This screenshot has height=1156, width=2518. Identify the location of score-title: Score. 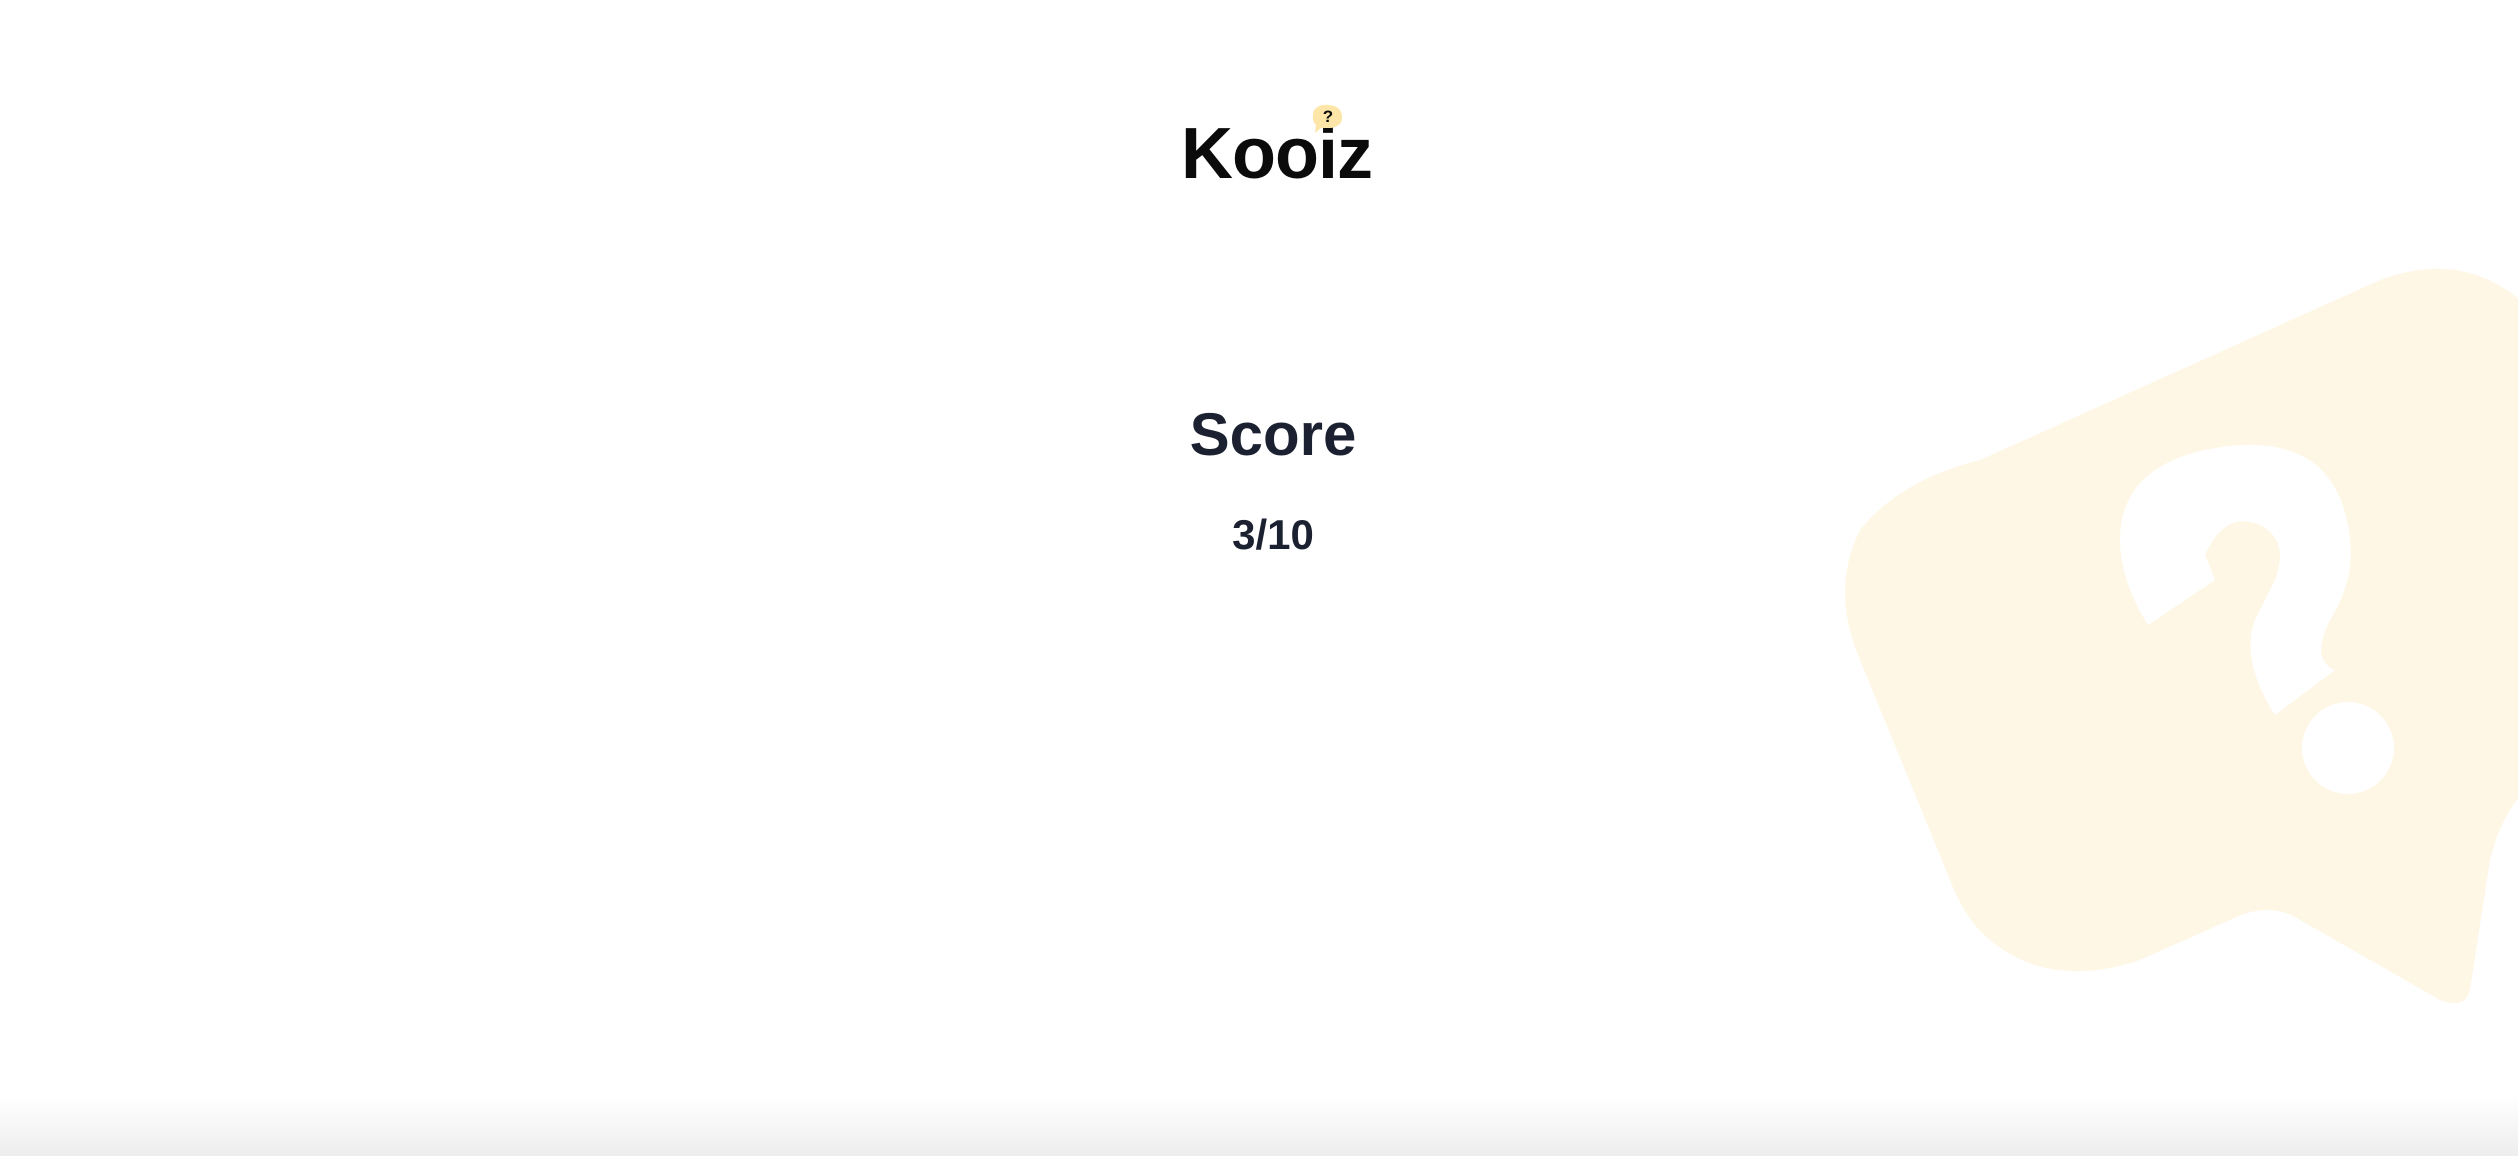
(1273, 434).